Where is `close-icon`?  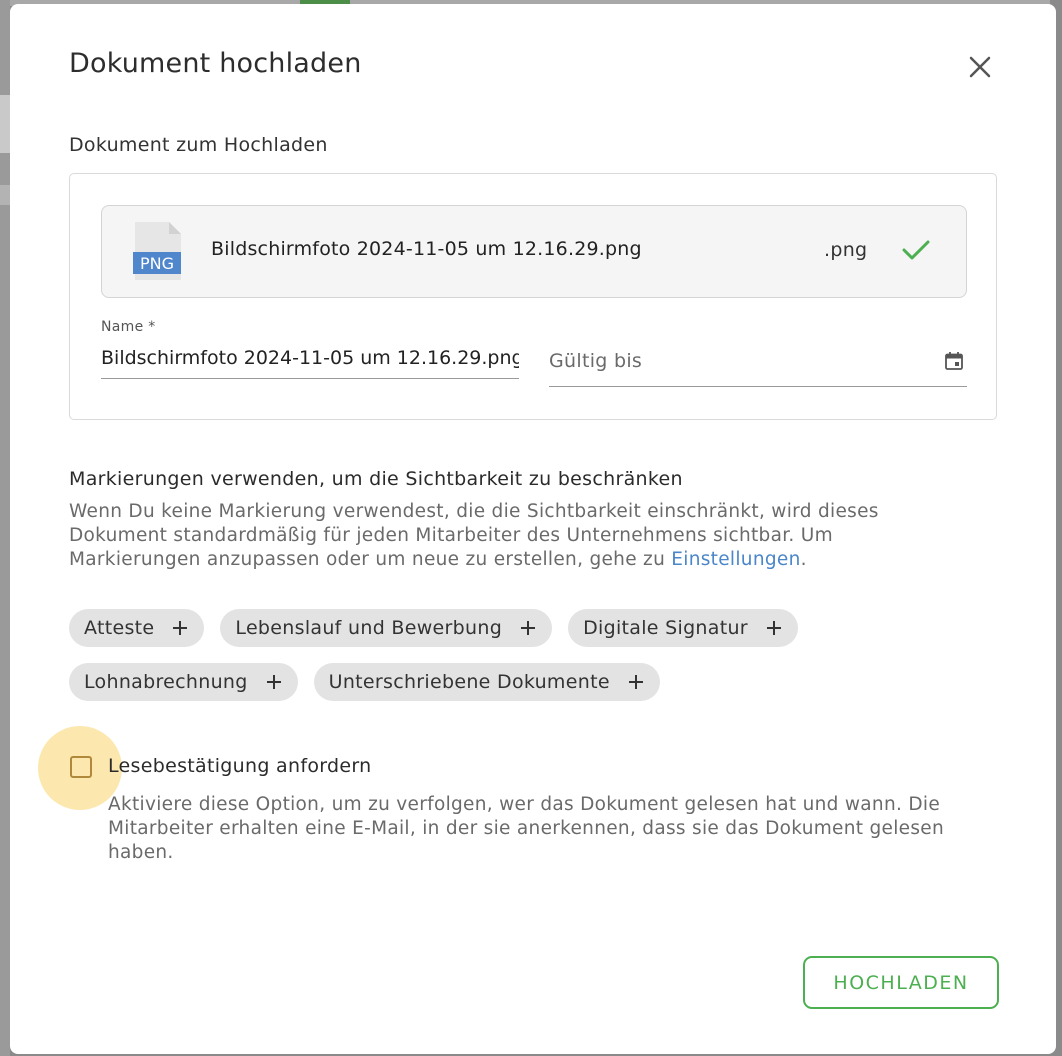
close-icon is located at coordinates (980, 67).